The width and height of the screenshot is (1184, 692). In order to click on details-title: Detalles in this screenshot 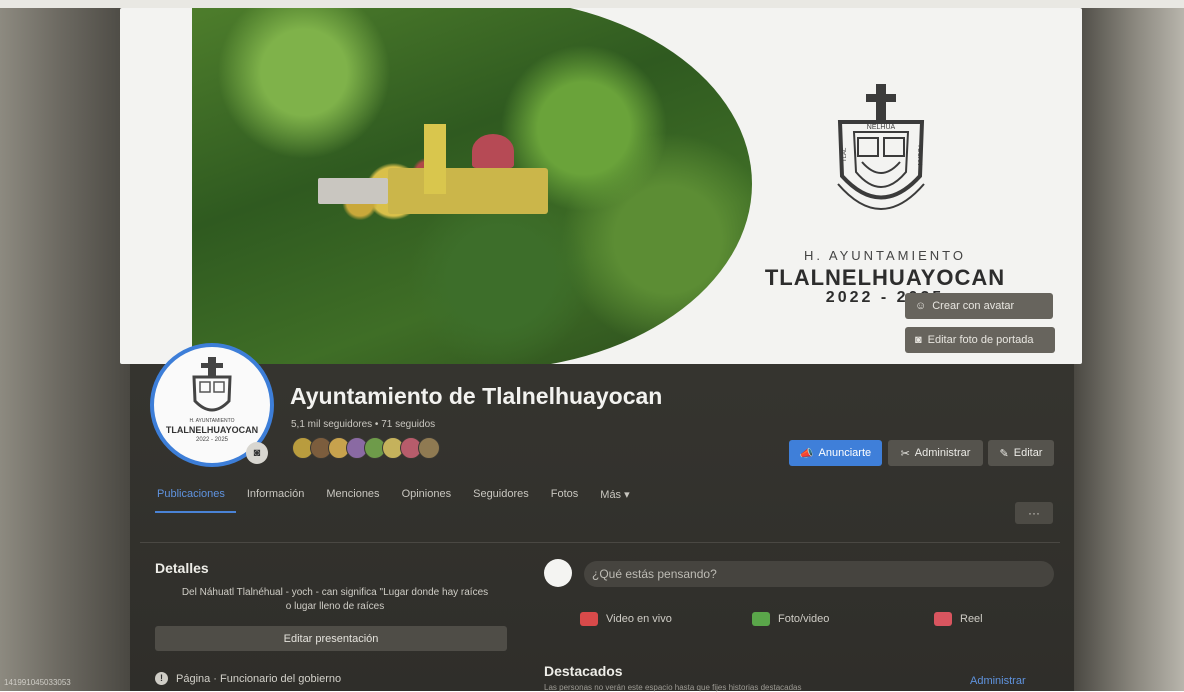, I will do `click(182, 568)`.